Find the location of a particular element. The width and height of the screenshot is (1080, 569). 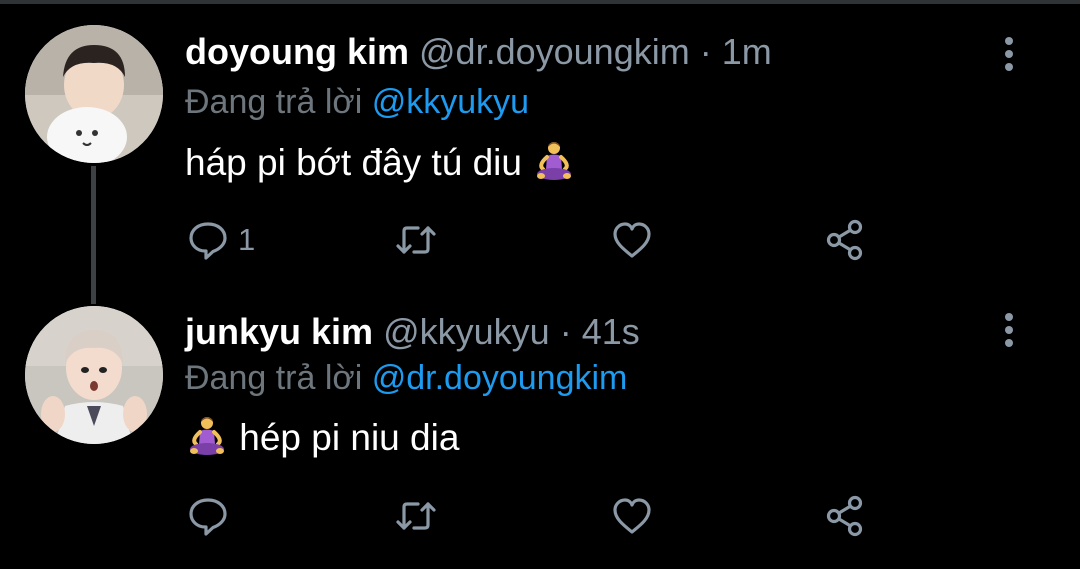

tweet-text-content: háp pi bớt đây tú diu is located at coordinates (353, 162).